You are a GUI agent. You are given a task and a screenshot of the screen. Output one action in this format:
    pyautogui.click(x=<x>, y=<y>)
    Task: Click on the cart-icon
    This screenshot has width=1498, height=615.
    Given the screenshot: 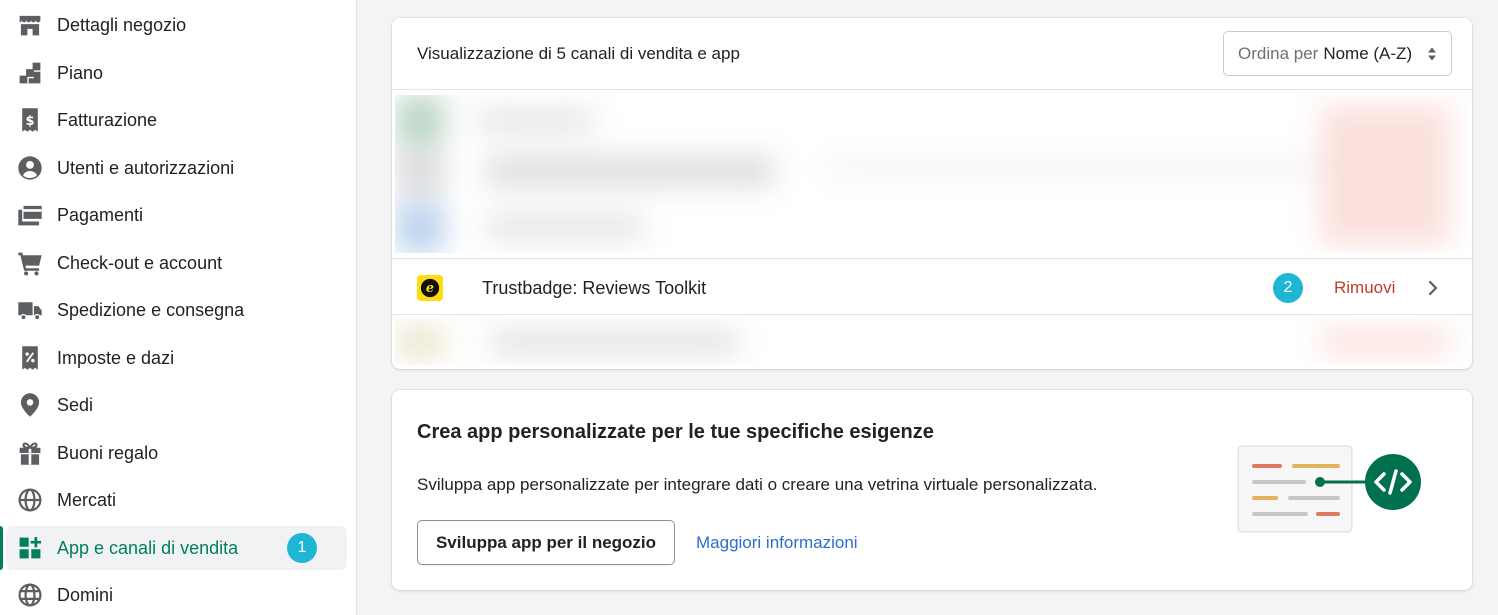 What is the action you would take?
    pyautogui.click(x=30, y=263)
    